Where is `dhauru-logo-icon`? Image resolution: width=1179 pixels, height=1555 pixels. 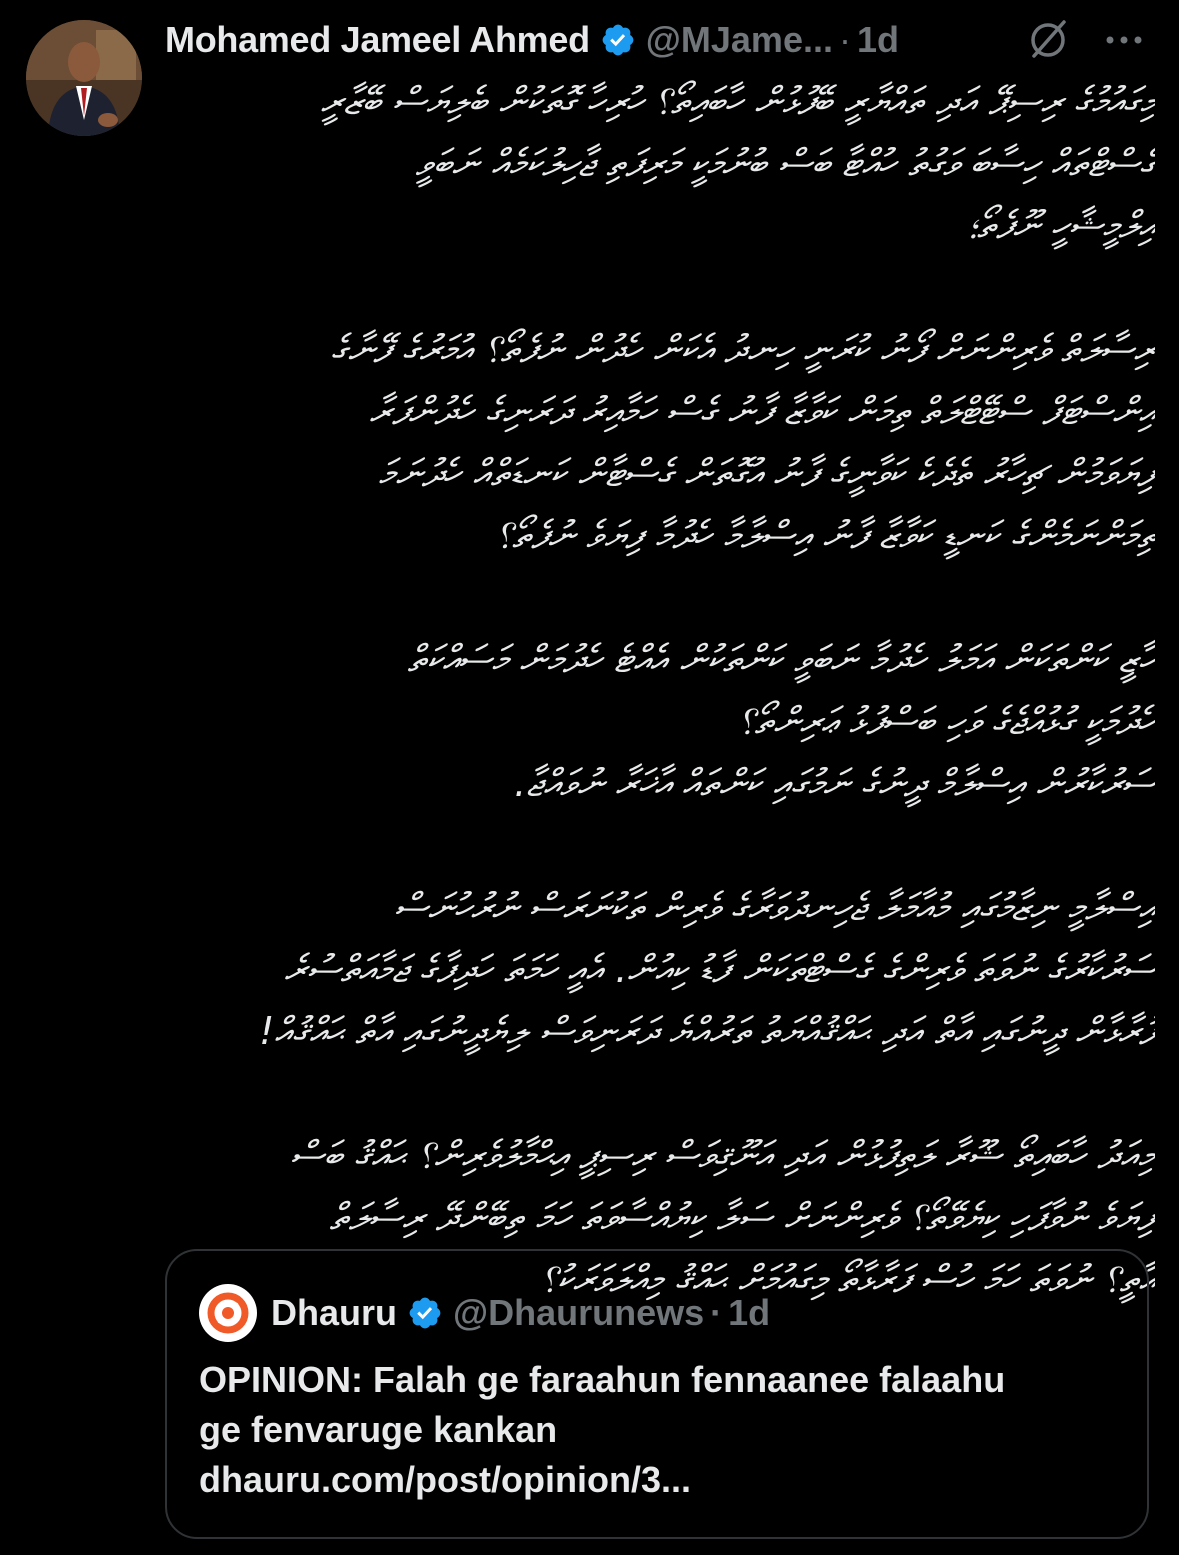 dhauru-logo-icon is located at coordinates (228, 1313).